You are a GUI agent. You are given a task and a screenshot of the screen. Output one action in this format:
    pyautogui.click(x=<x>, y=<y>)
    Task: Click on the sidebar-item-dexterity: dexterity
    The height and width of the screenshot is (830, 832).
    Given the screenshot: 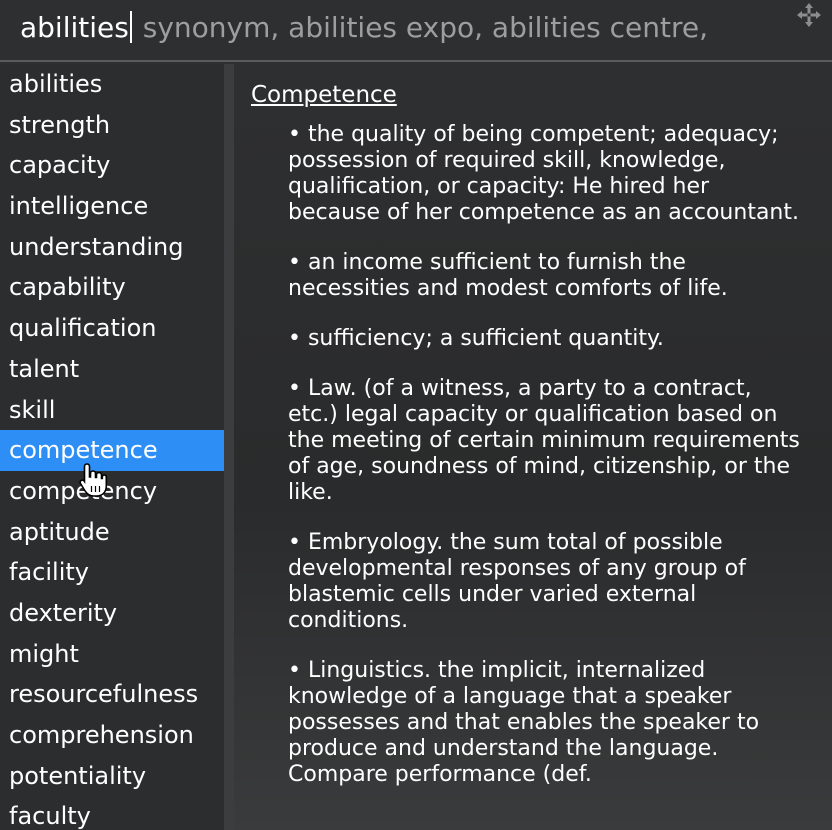 What is the action you would take?
    pyautogui.click(x=112, y=613)
    